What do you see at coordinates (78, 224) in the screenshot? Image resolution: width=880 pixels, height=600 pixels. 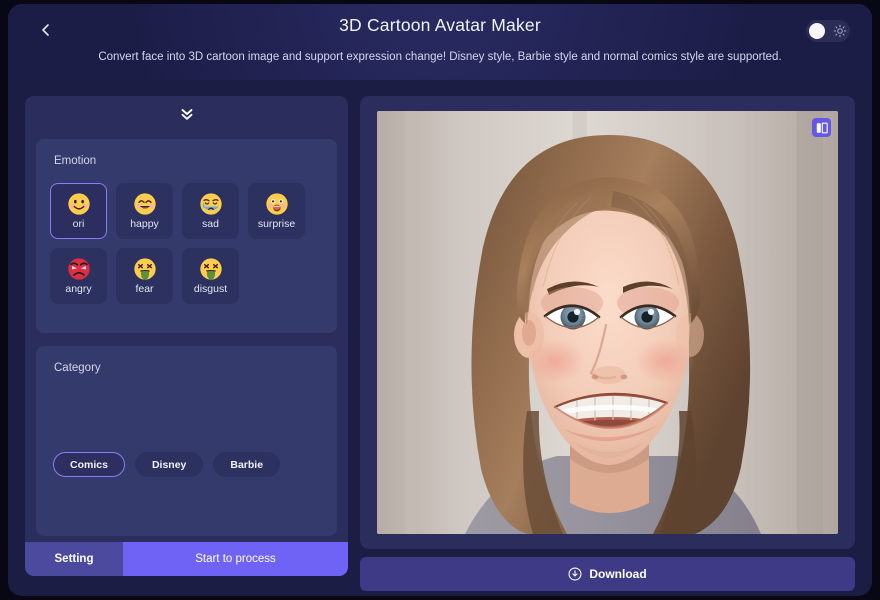 I see `emotion-option-label: ori` at bounding box center [78, 224].